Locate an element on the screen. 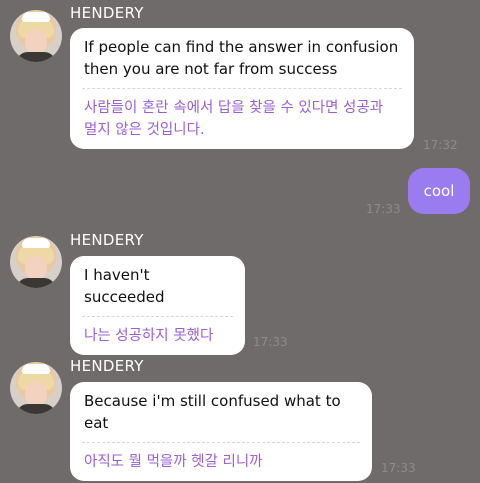  my-message-bubble: cool is located at coordinates (439, 191).